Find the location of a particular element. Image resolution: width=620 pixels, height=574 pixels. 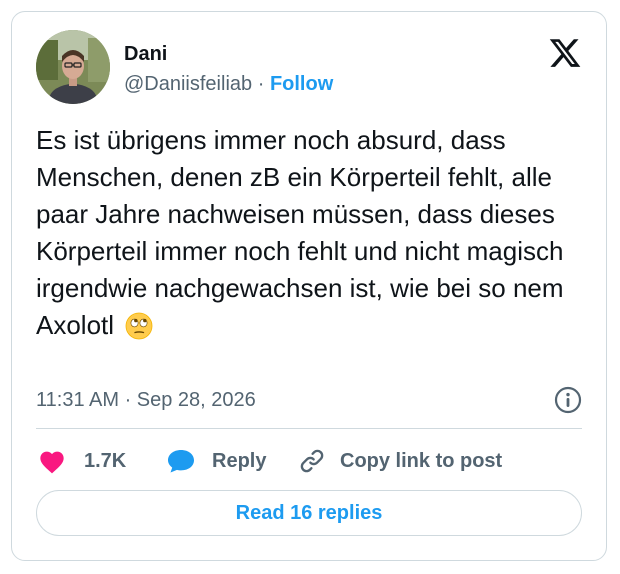

face-with-rolling-eyes-icon is located at coordinates (139, 331).